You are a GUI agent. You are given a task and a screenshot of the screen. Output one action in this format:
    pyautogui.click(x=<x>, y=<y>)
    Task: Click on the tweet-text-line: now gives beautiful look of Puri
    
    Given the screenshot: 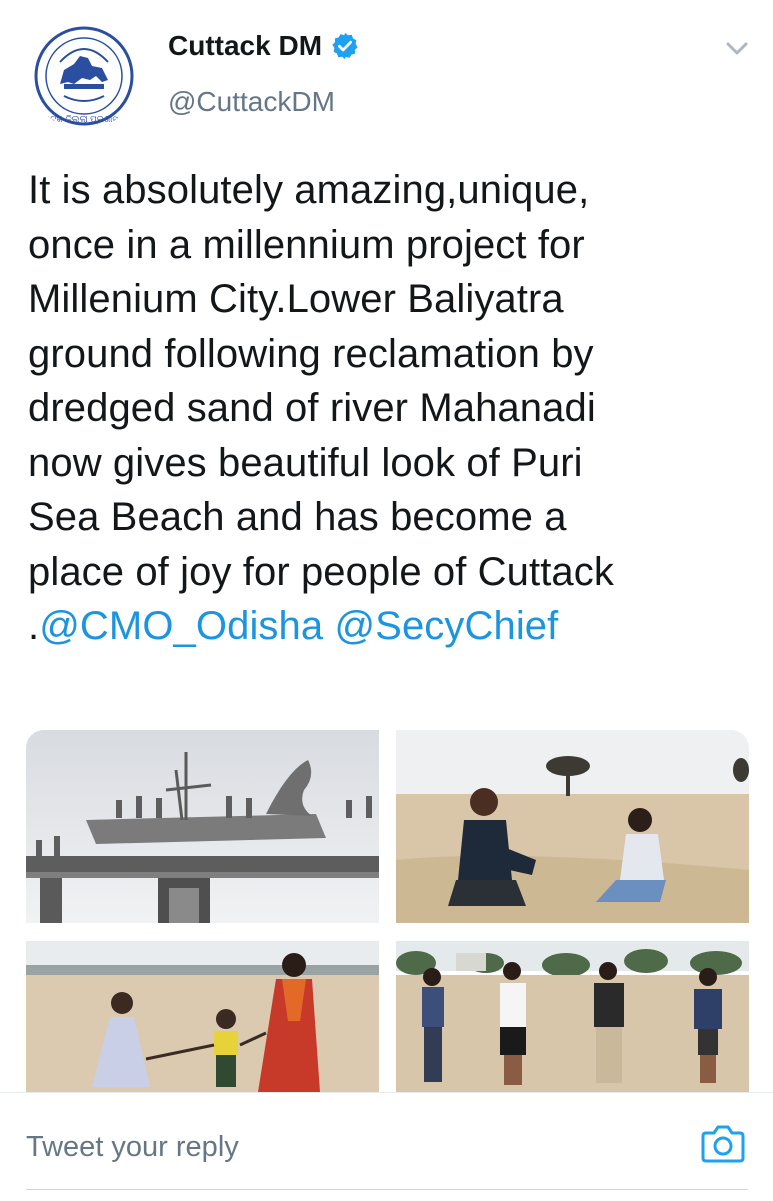 What is the action you would take?
    pyautogui.click(x=305, y=462)
    